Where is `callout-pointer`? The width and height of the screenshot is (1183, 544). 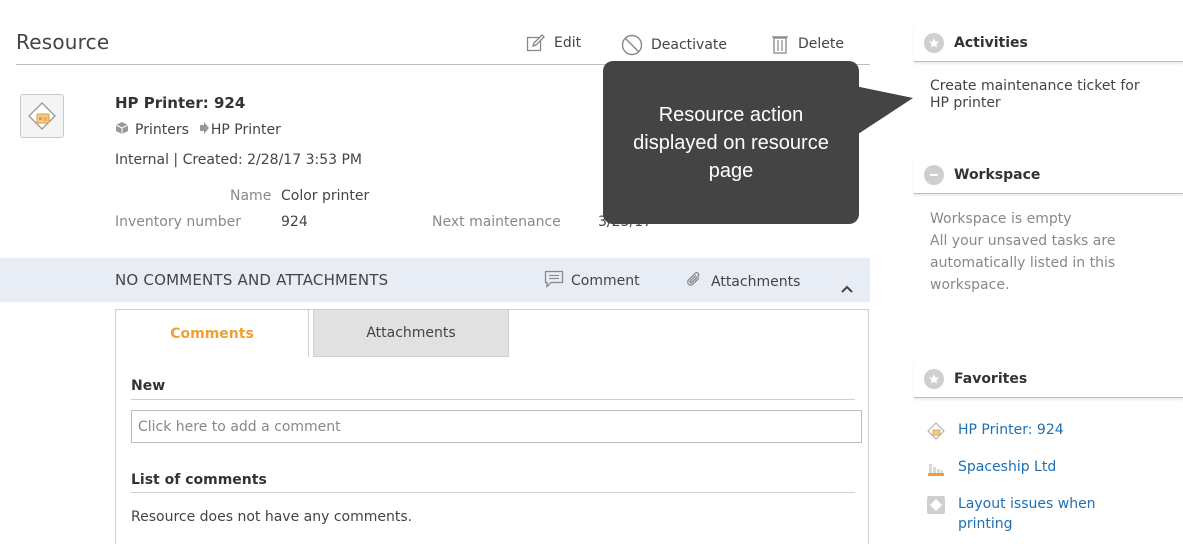 callout-pointer is located at coordinates (884, 111).